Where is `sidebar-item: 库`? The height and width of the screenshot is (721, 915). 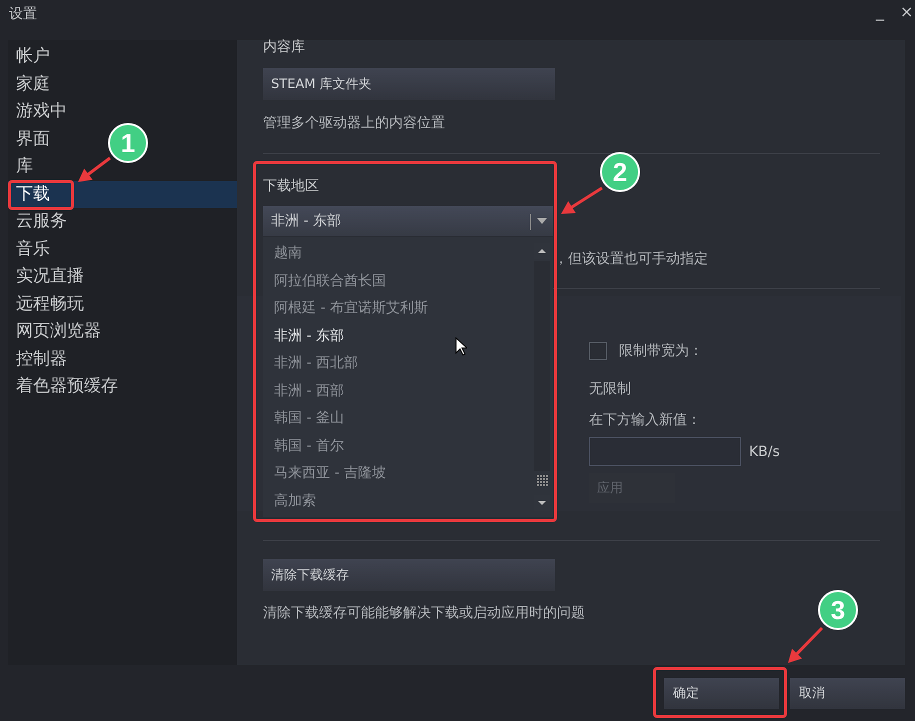 sidebar-item: 库 is located at coordinates (23, 166).